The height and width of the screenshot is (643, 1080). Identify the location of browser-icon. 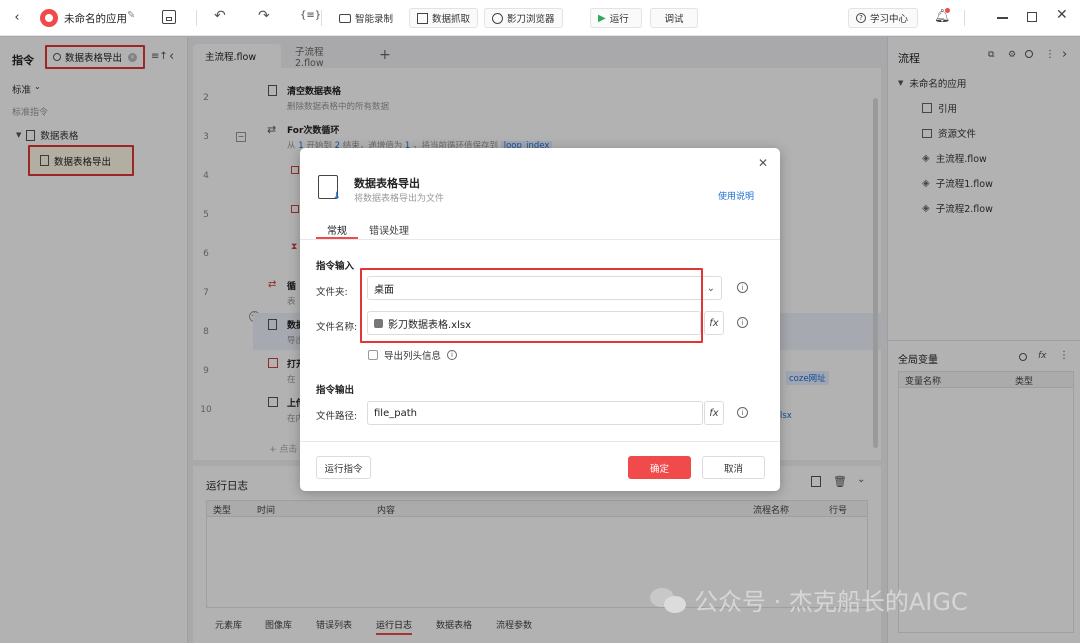
(497, 18).